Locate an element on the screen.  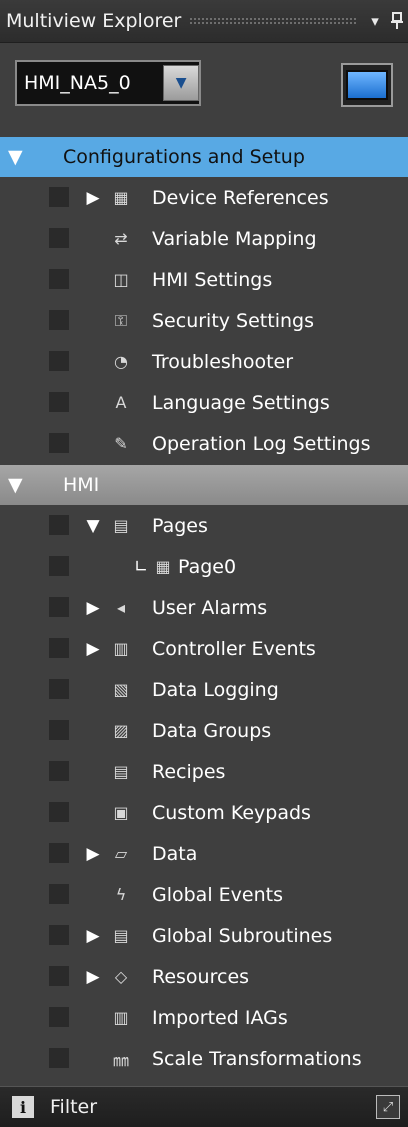
section-hmi: ▼ HMI is located at coordinates (204, 485).